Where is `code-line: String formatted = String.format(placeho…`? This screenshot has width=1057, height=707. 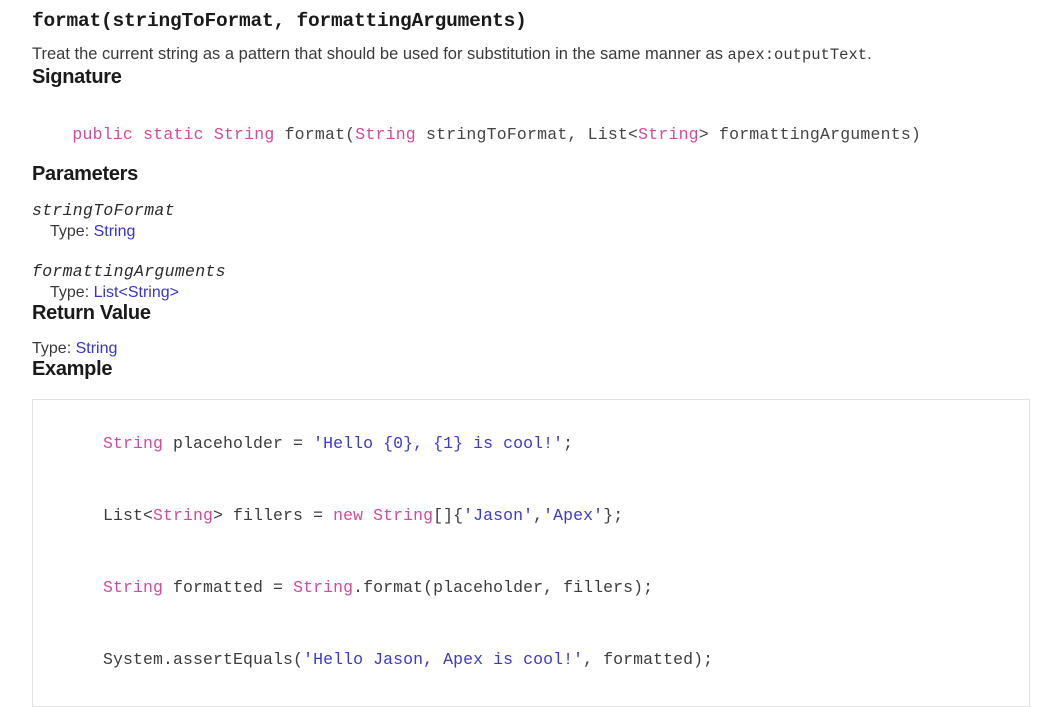
code-line: String formatted = String.format(placeho… is located at coordinates (530, 588).